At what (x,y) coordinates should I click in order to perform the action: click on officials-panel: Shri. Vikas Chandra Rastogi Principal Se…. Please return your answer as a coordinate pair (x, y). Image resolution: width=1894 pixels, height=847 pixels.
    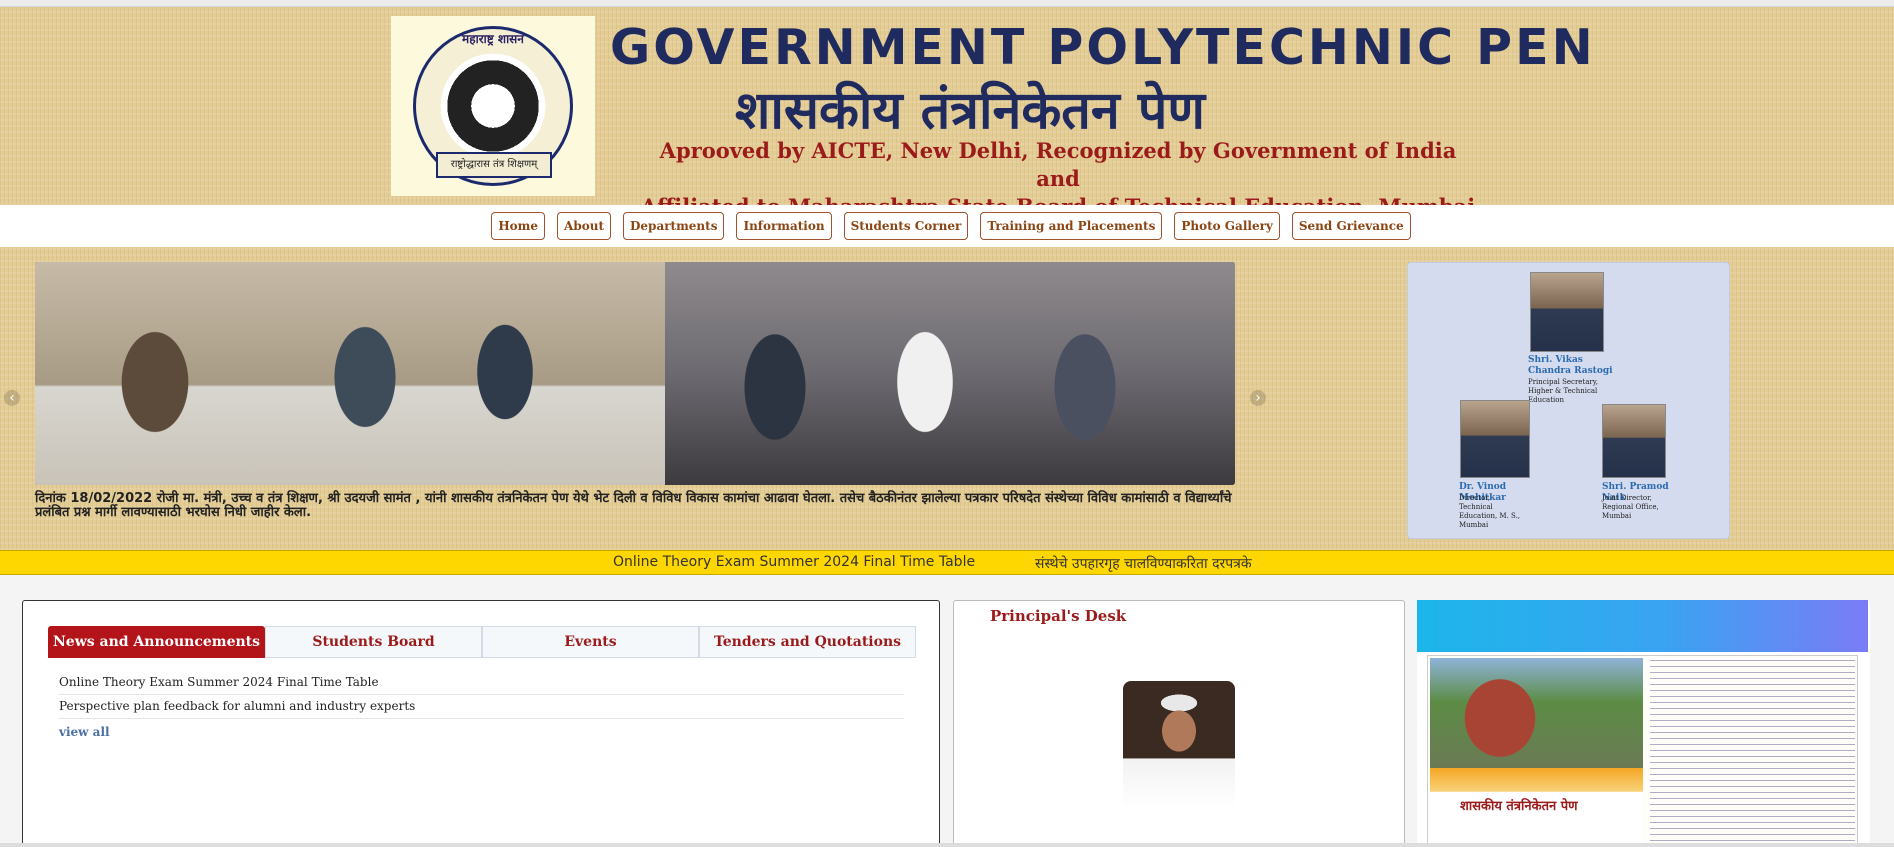
    Looking at the image, I should click on (1568, 400).